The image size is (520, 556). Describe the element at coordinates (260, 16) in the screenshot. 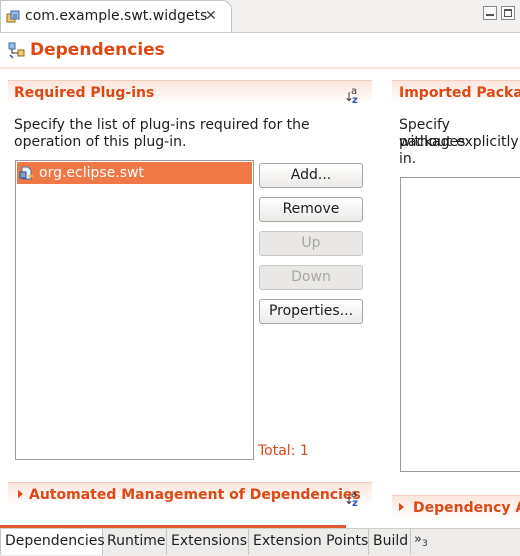

I see `editor-tab-bar: com.example.swt.widgets ✕` at that location.